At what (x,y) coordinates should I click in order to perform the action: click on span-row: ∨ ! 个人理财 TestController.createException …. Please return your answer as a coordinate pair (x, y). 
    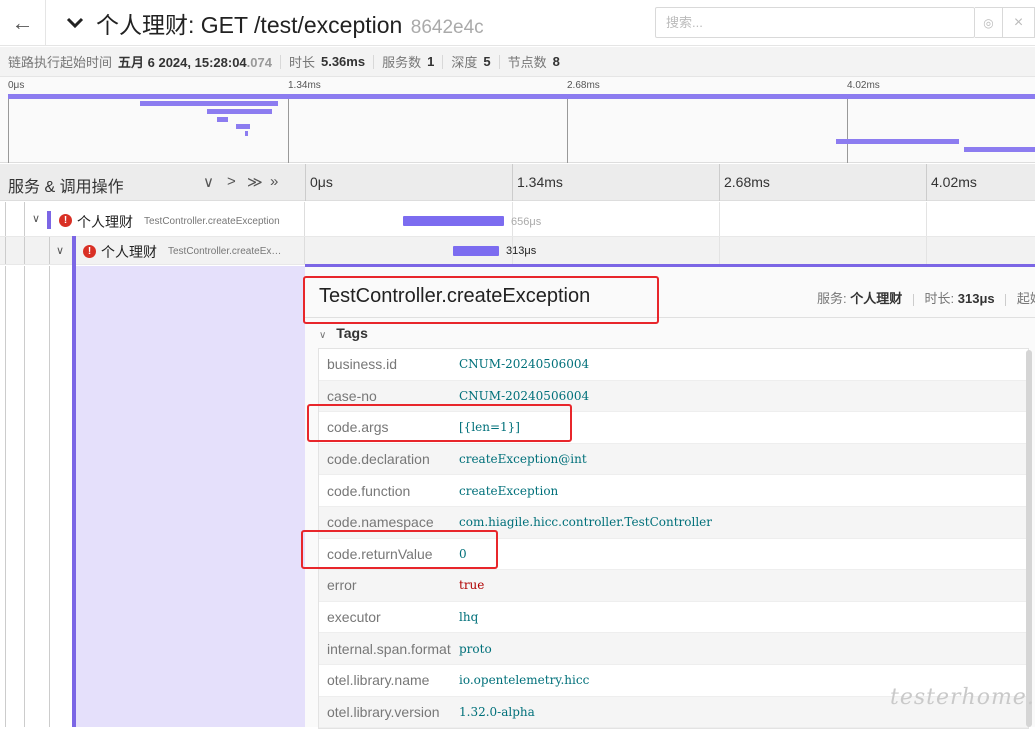
    Looking at the image, I should click on (517, 219).